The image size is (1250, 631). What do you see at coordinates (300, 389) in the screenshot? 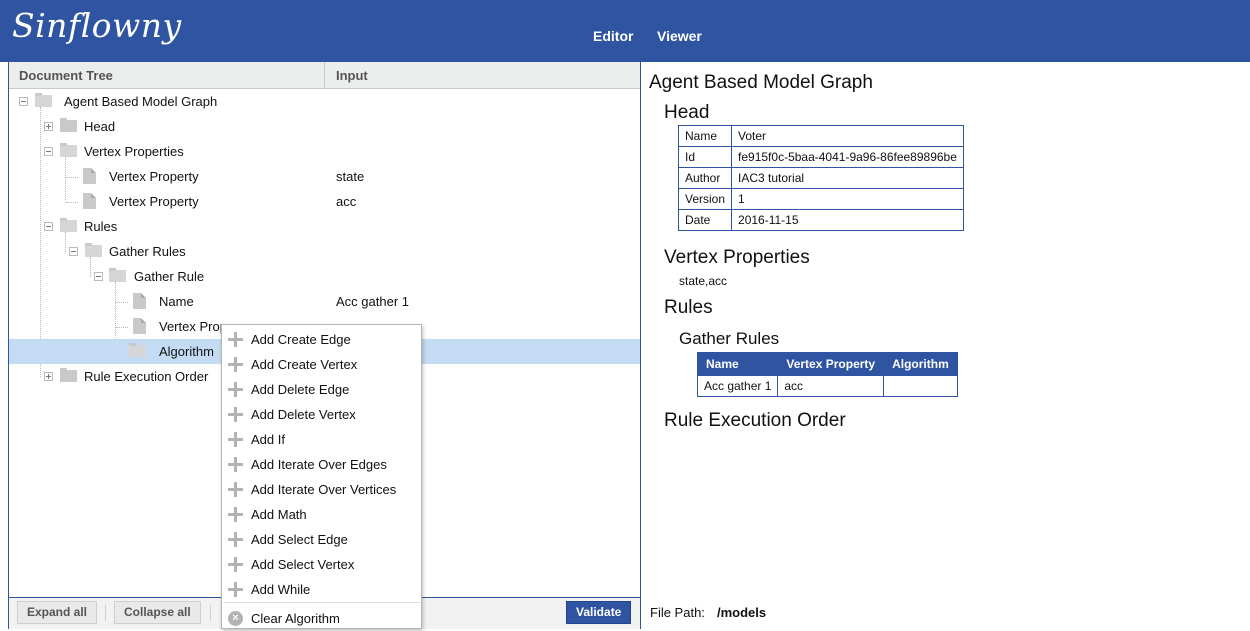
I see `menu-item-label: Add Delete Edge` at bounding box center [300, 389].